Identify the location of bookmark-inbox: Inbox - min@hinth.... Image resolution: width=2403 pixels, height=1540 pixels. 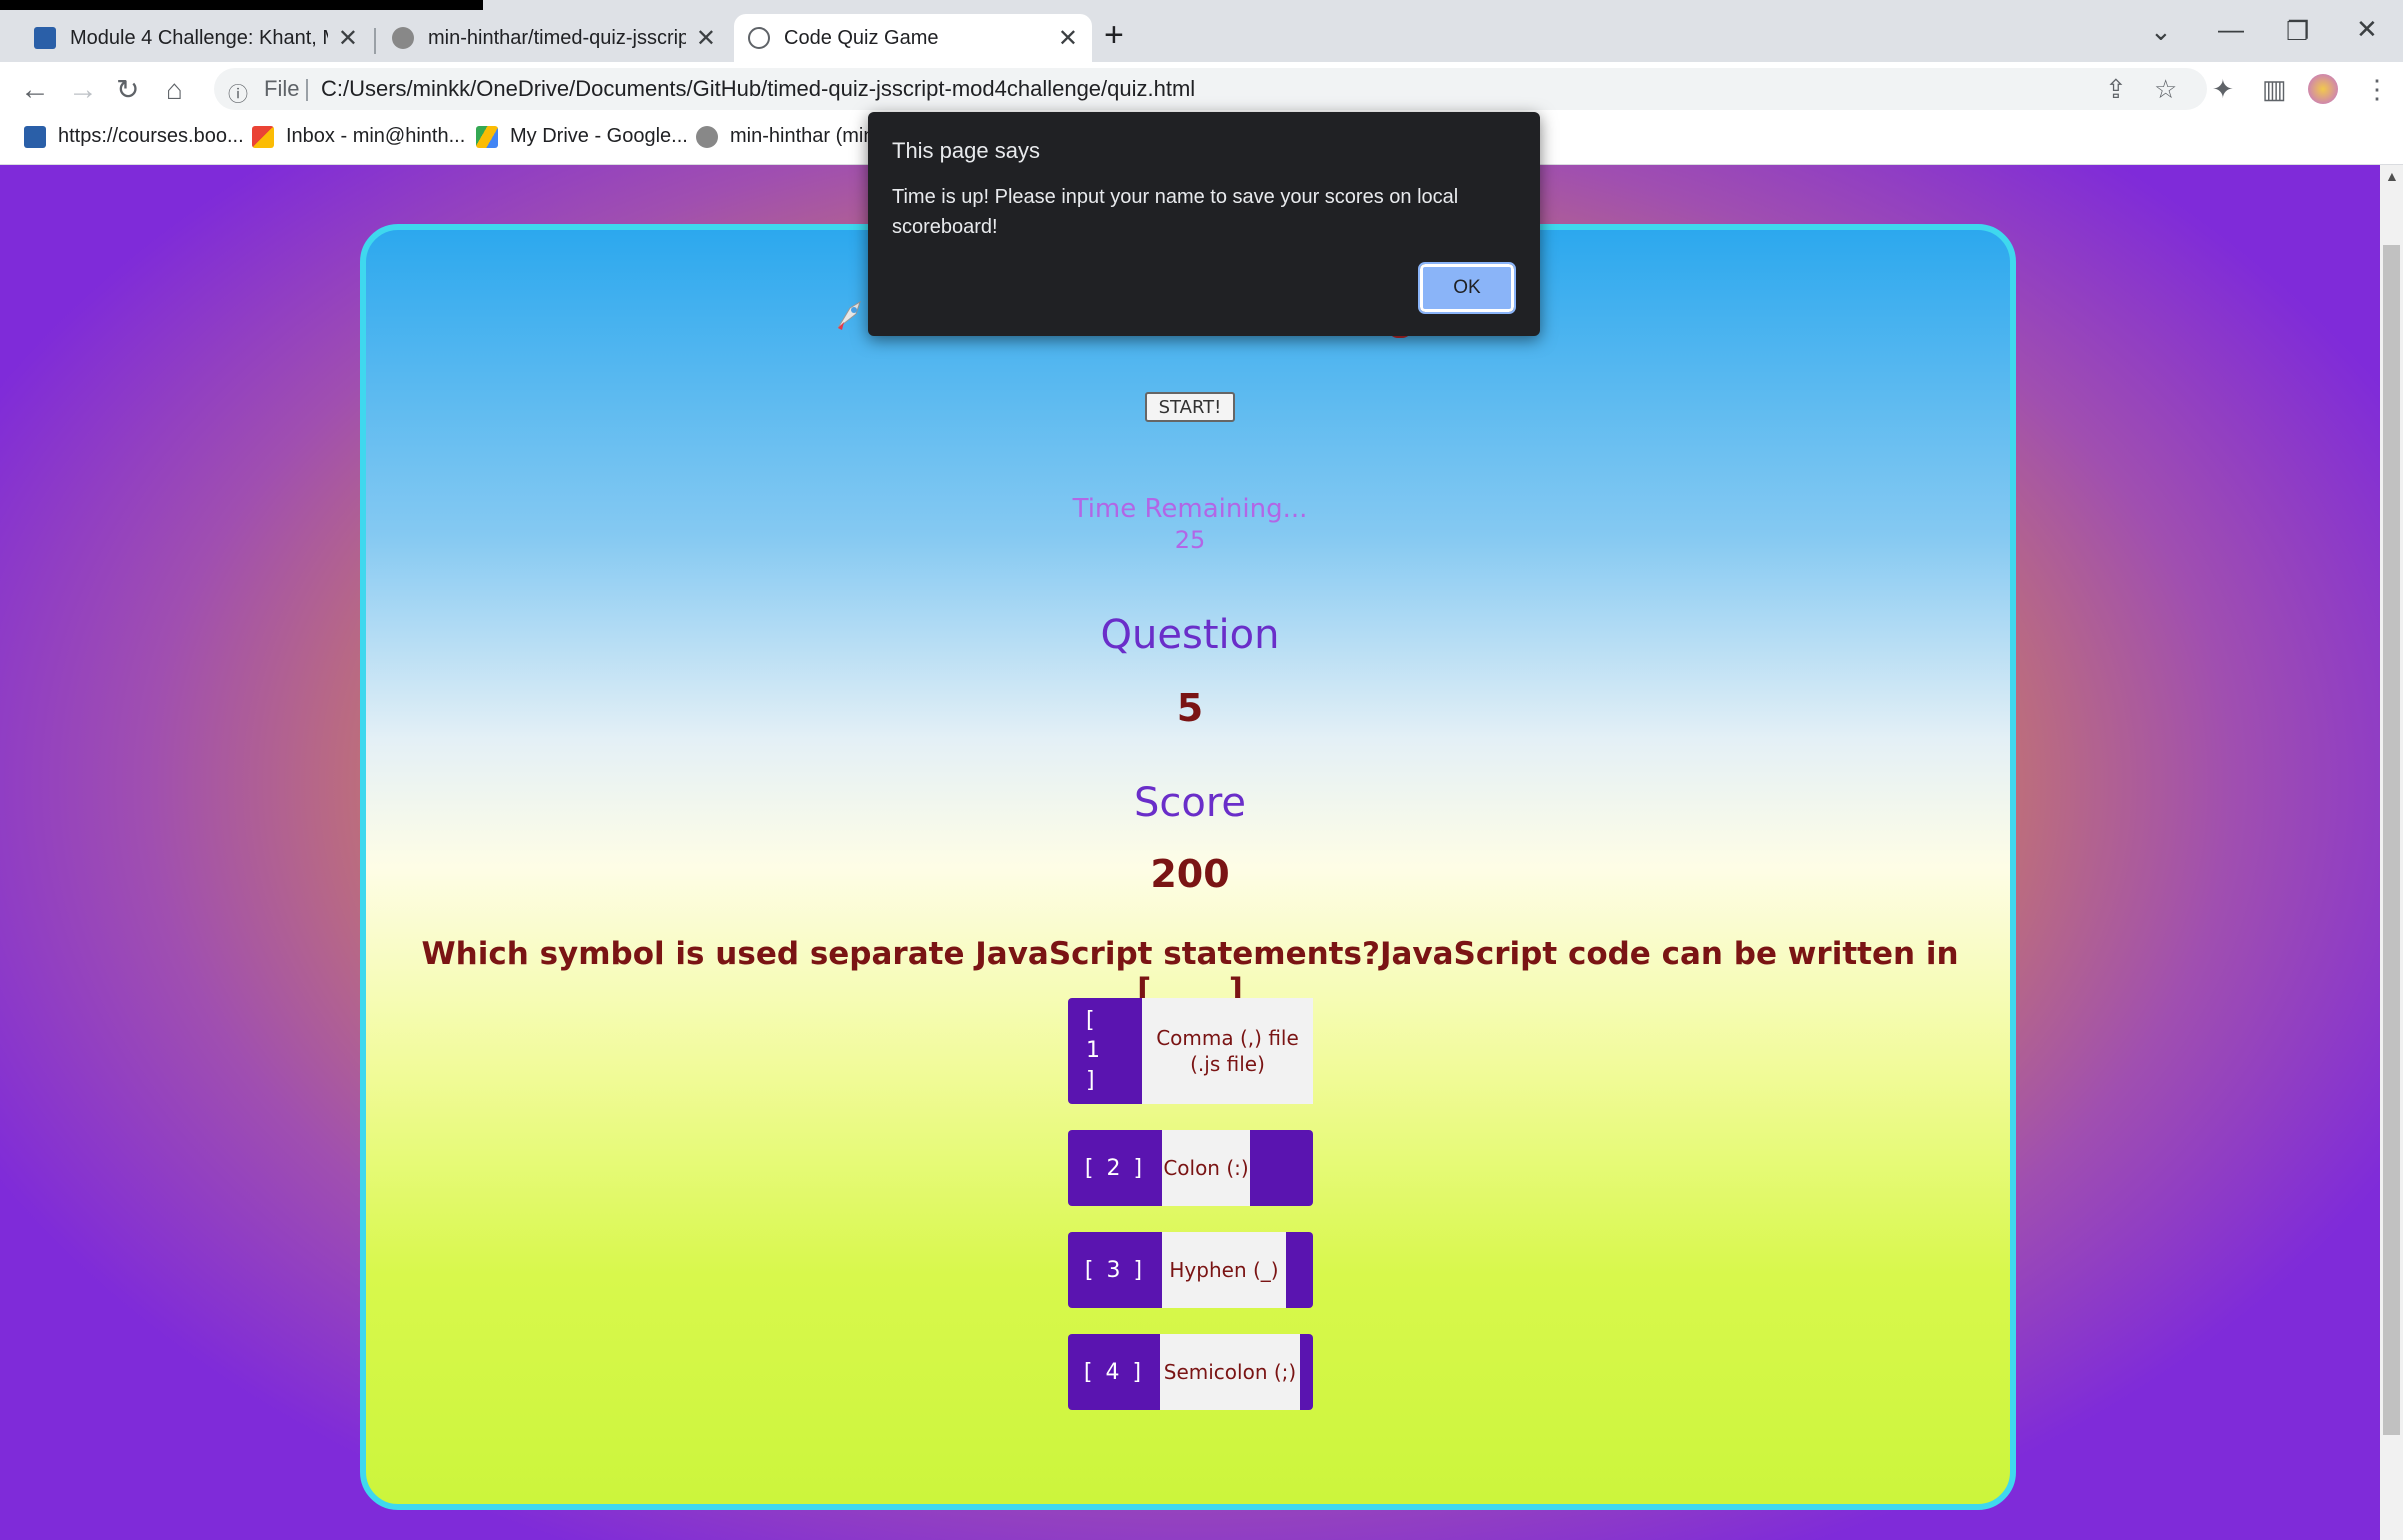
(358, 136).